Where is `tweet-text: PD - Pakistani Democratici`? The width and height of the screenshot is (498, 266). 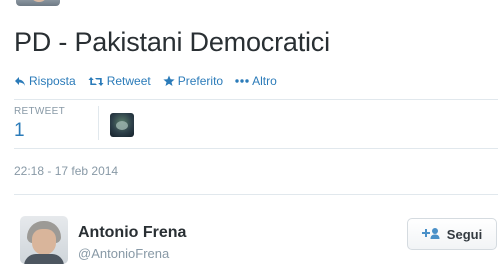 tweet-text: PD - Pakistani Democratici is located at coordinates (172, 42).